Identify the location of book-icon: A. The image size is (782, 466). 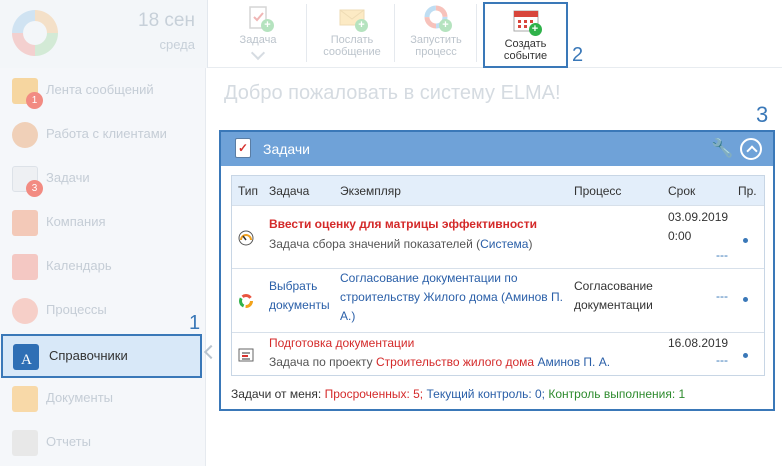
(26, 357).